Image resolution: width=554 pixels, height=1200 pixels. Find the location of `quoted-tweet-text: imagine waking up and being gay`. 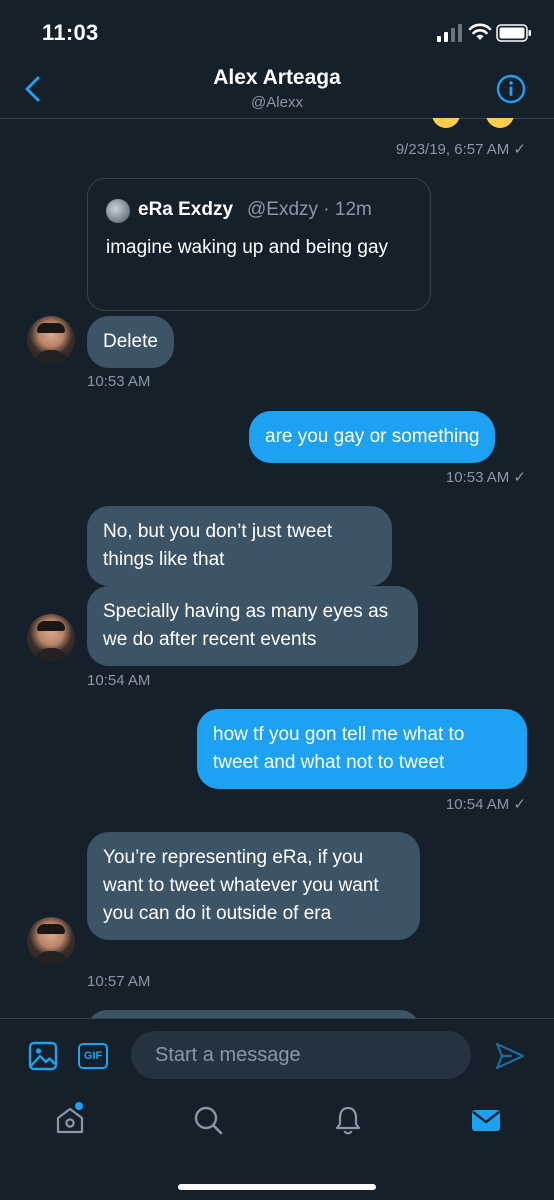

quoted-tweet-text: imagine waking up and being gay is located at coordinates (247, 247).